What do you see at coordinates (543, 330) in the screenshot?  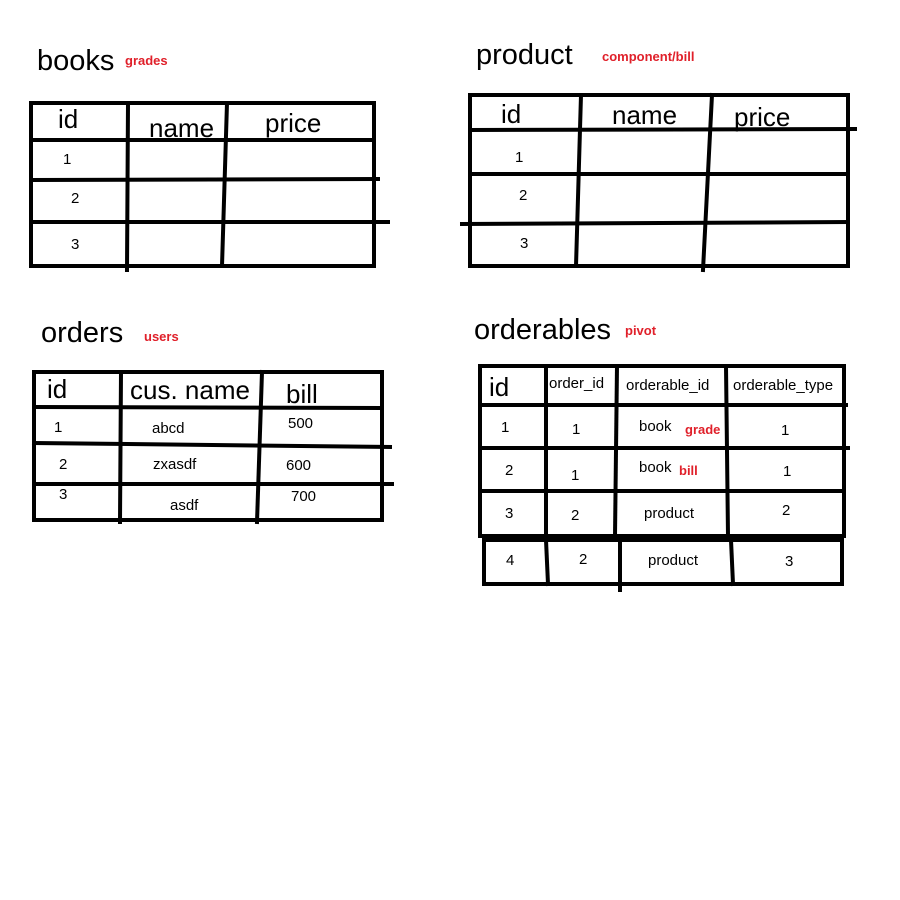 I see `orderables-title: orderables` at bounding box center [543, 330].